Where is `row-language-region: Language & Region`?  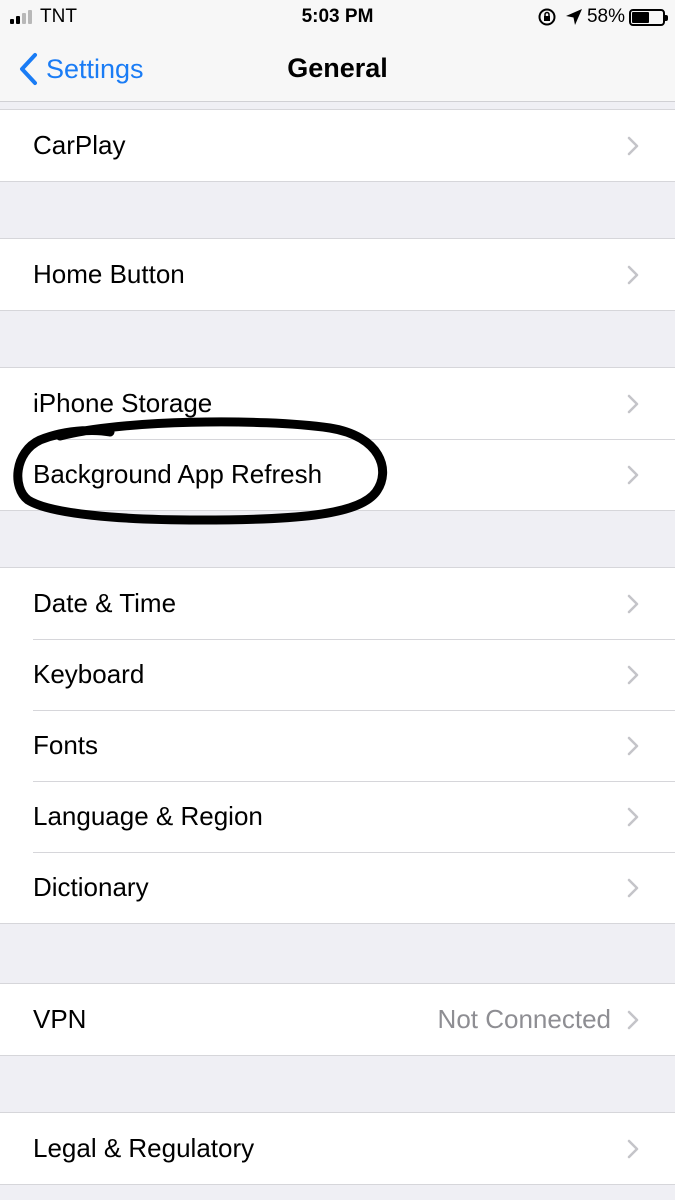
row-language-region: Language & Region is located at coordinates (337, 816).